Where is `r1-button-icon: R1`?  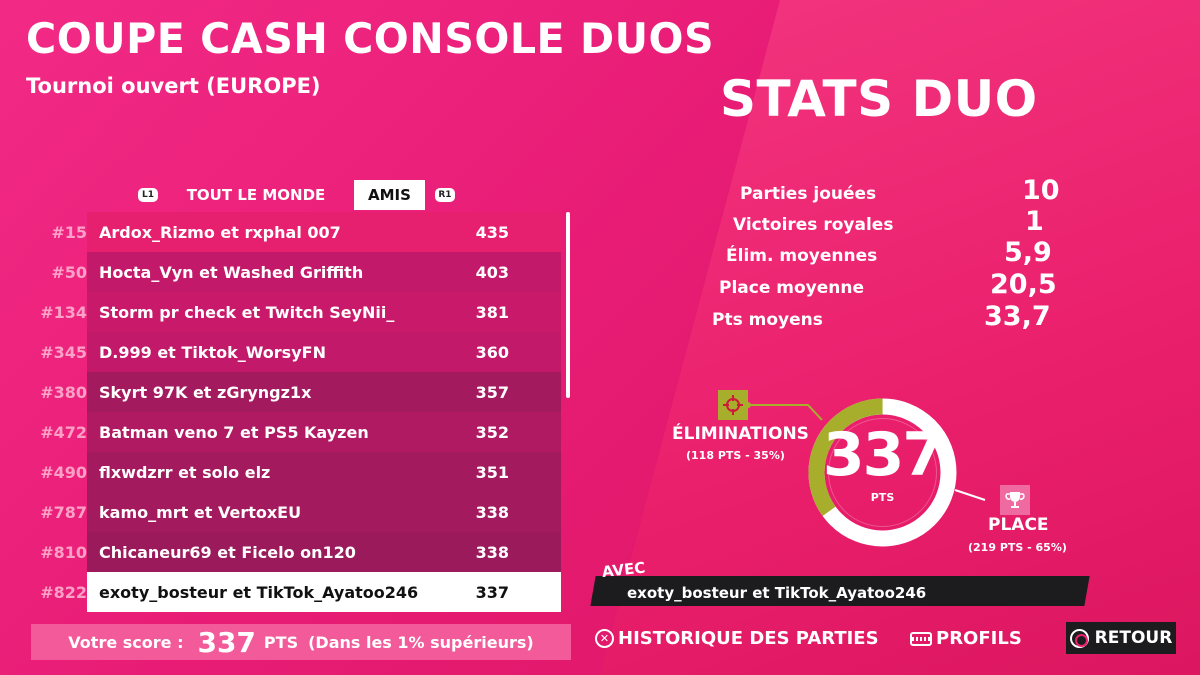
r1-button-icon: R1 is located at coordinates (444, 195).